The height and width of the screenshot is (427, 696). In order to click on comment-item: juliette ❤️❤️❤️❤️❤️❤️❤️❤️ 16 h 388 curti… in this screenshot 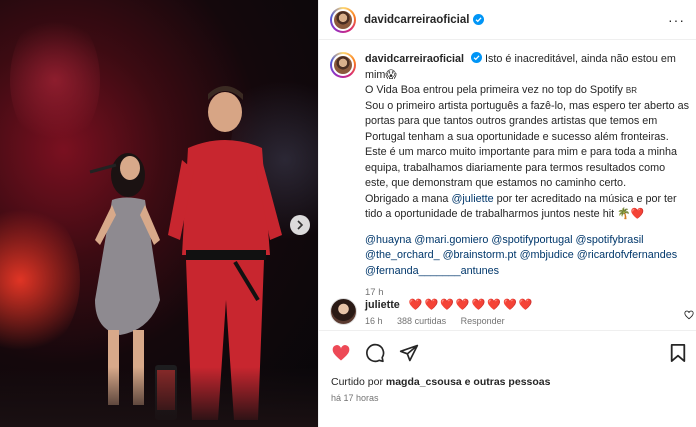, I will do `click(513, 312)`.